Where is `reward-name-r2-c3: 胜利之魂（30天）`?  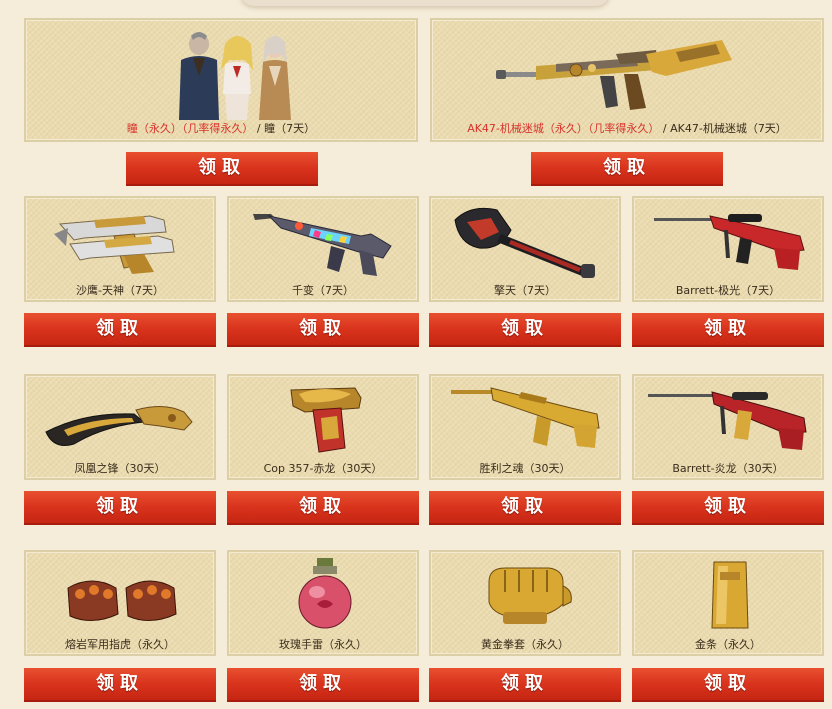 reward-name-r2-c3: 胜利之魂（30天） is located at coordinates (525, 468).